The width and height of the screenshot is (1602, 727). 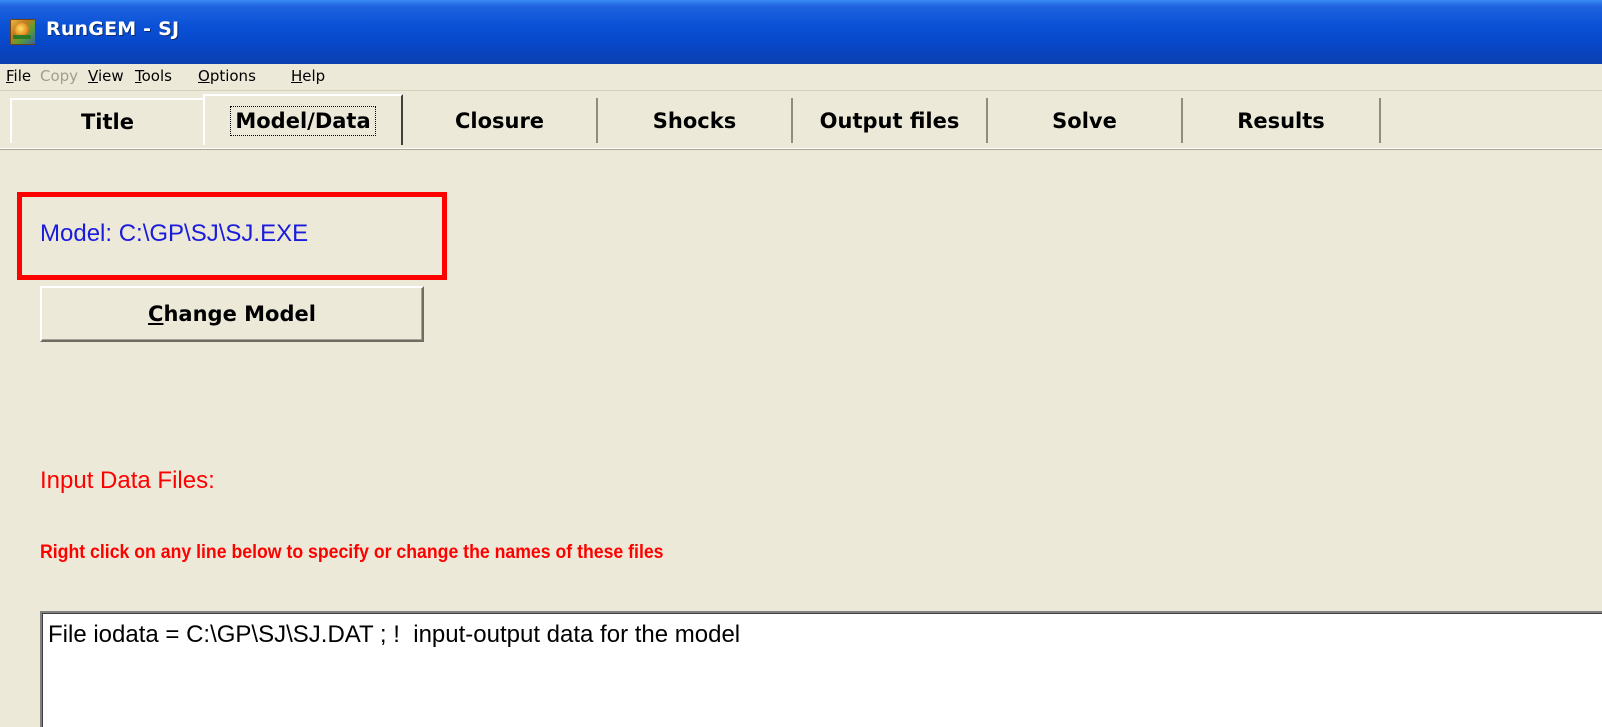 What do you see at coordinates (227, 76) in the screenshot?
I see `menu-options: Options` at bounding box center [227, 76].